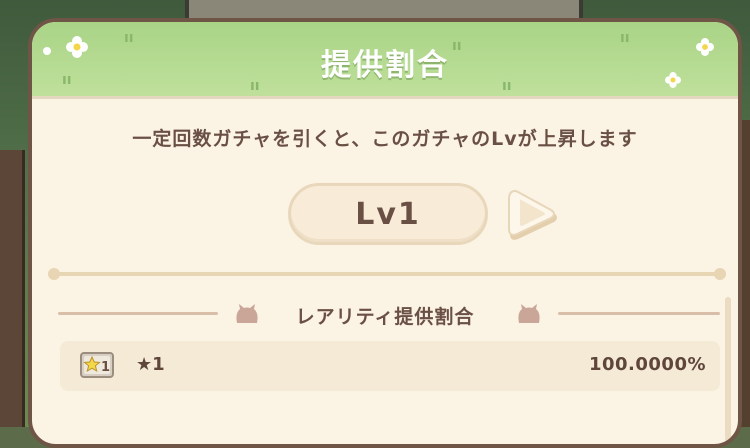 Image resolution: width=750 pixels, height=448 pixels. I want to click on rarity-name: ★1, so click(150, 364).